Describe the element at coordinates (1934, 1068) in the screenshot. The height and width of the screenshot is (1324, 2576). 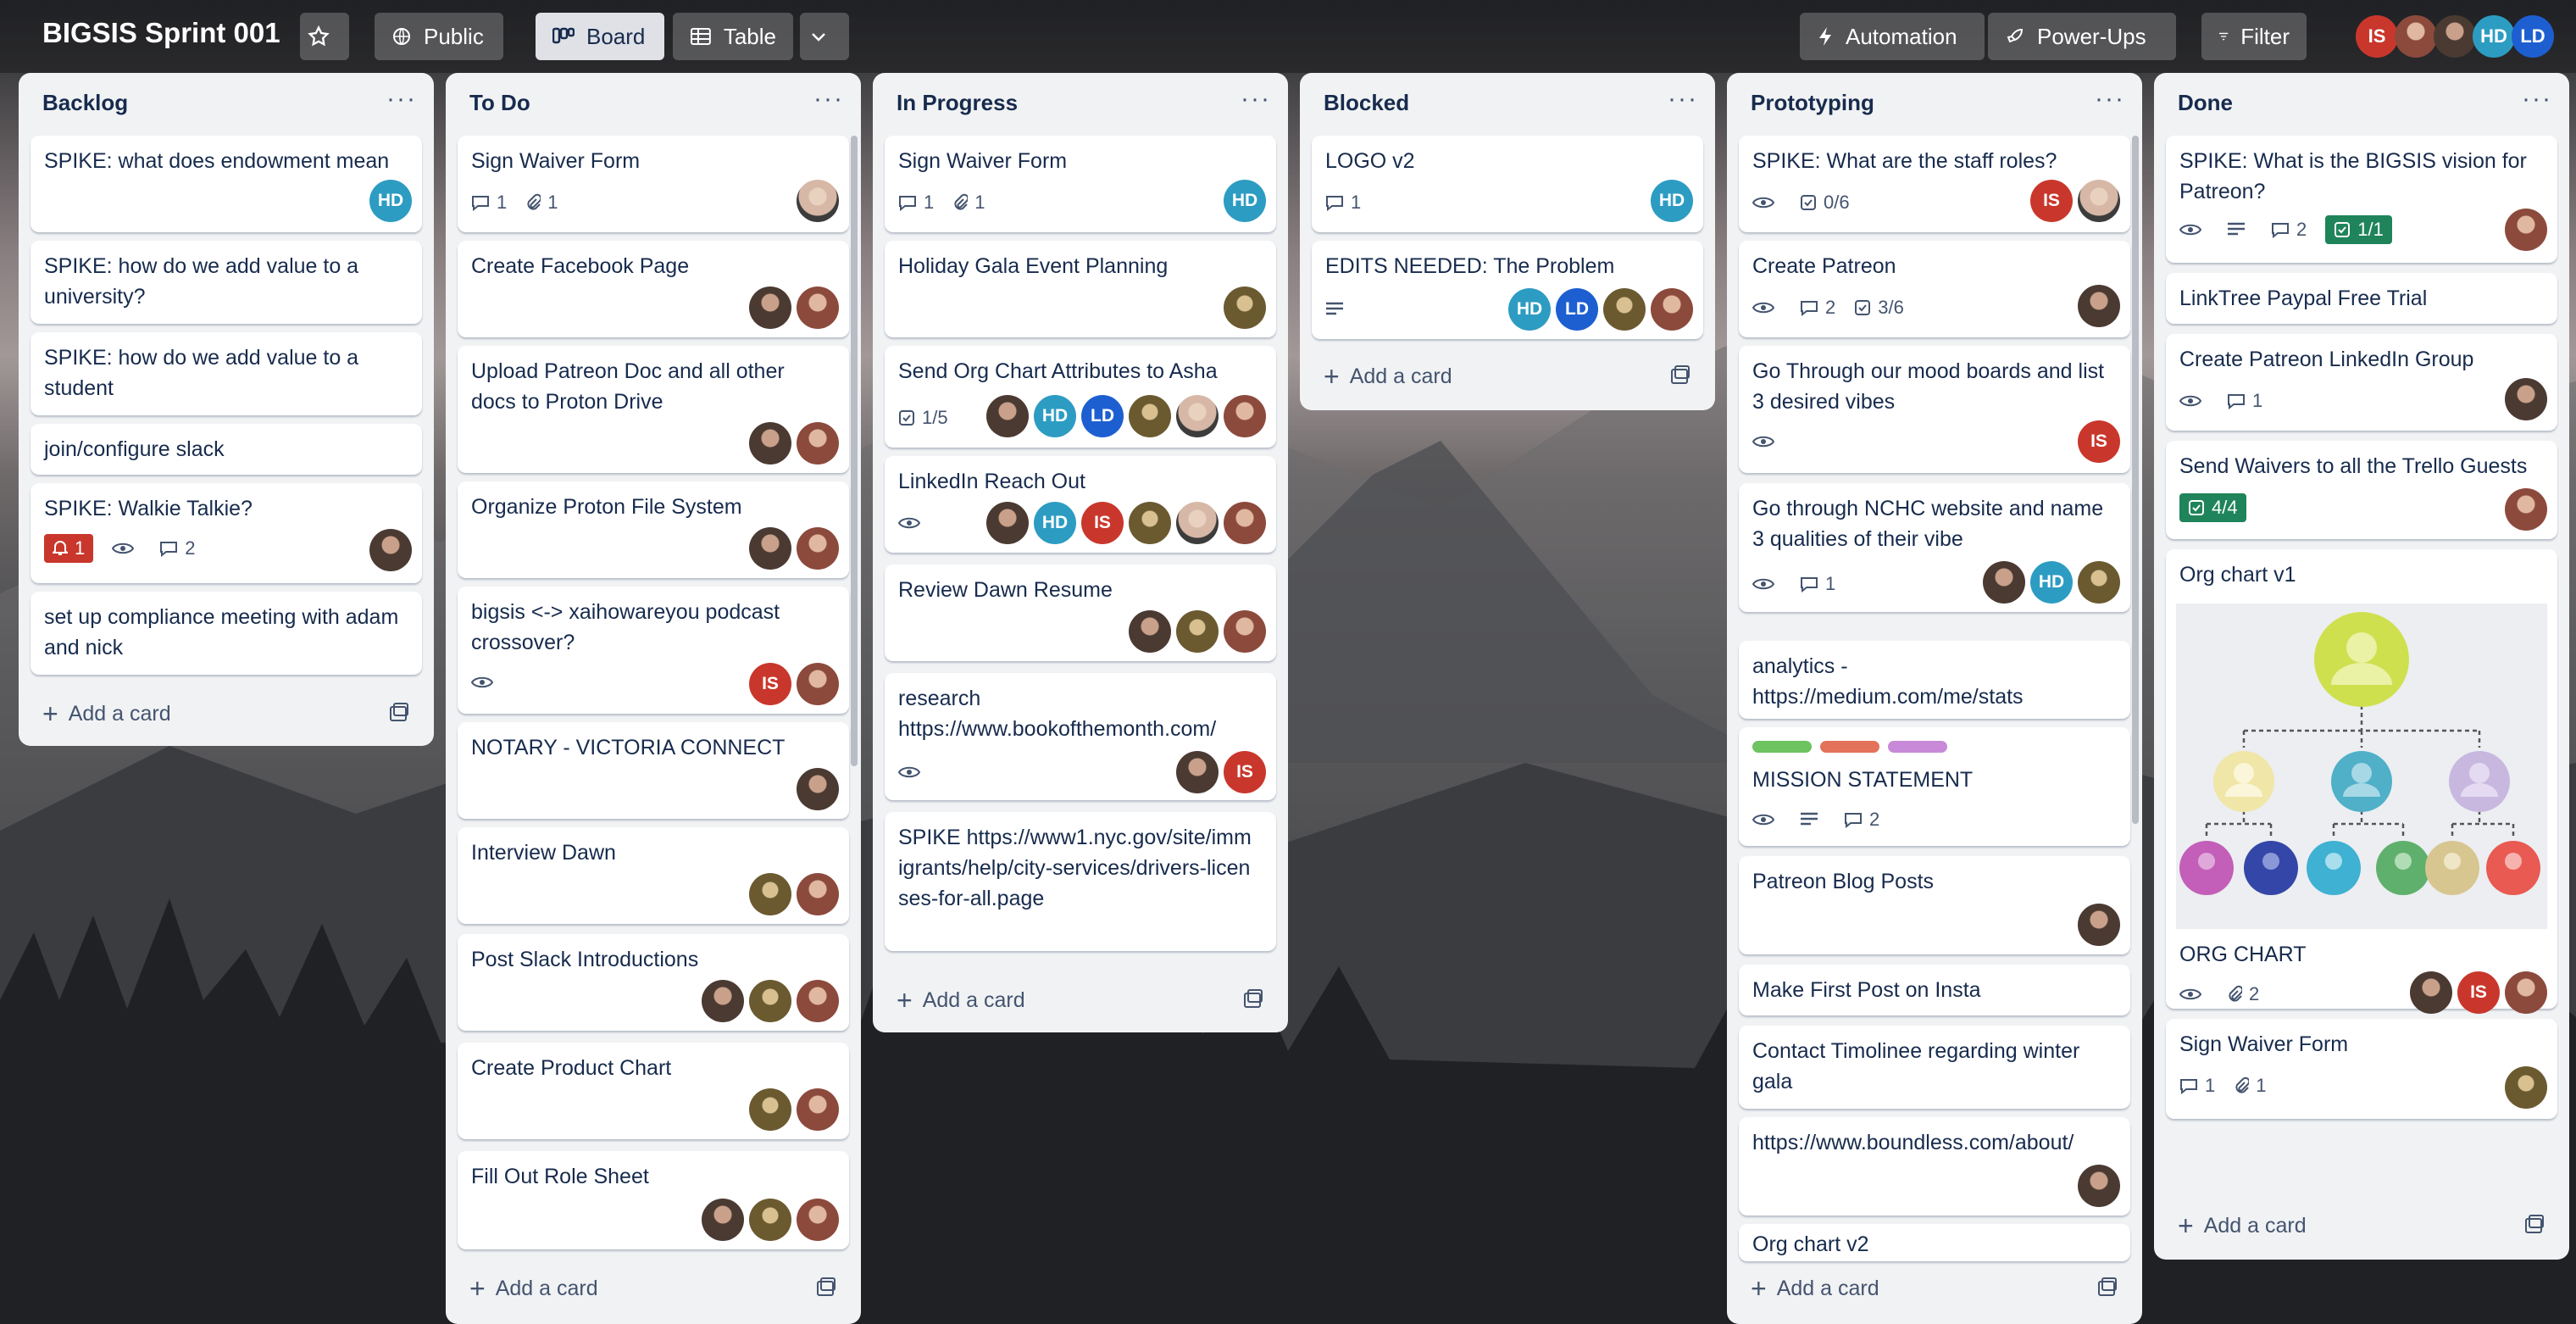
I see `card: Contact Timolinee regarding winter gala` at that location.